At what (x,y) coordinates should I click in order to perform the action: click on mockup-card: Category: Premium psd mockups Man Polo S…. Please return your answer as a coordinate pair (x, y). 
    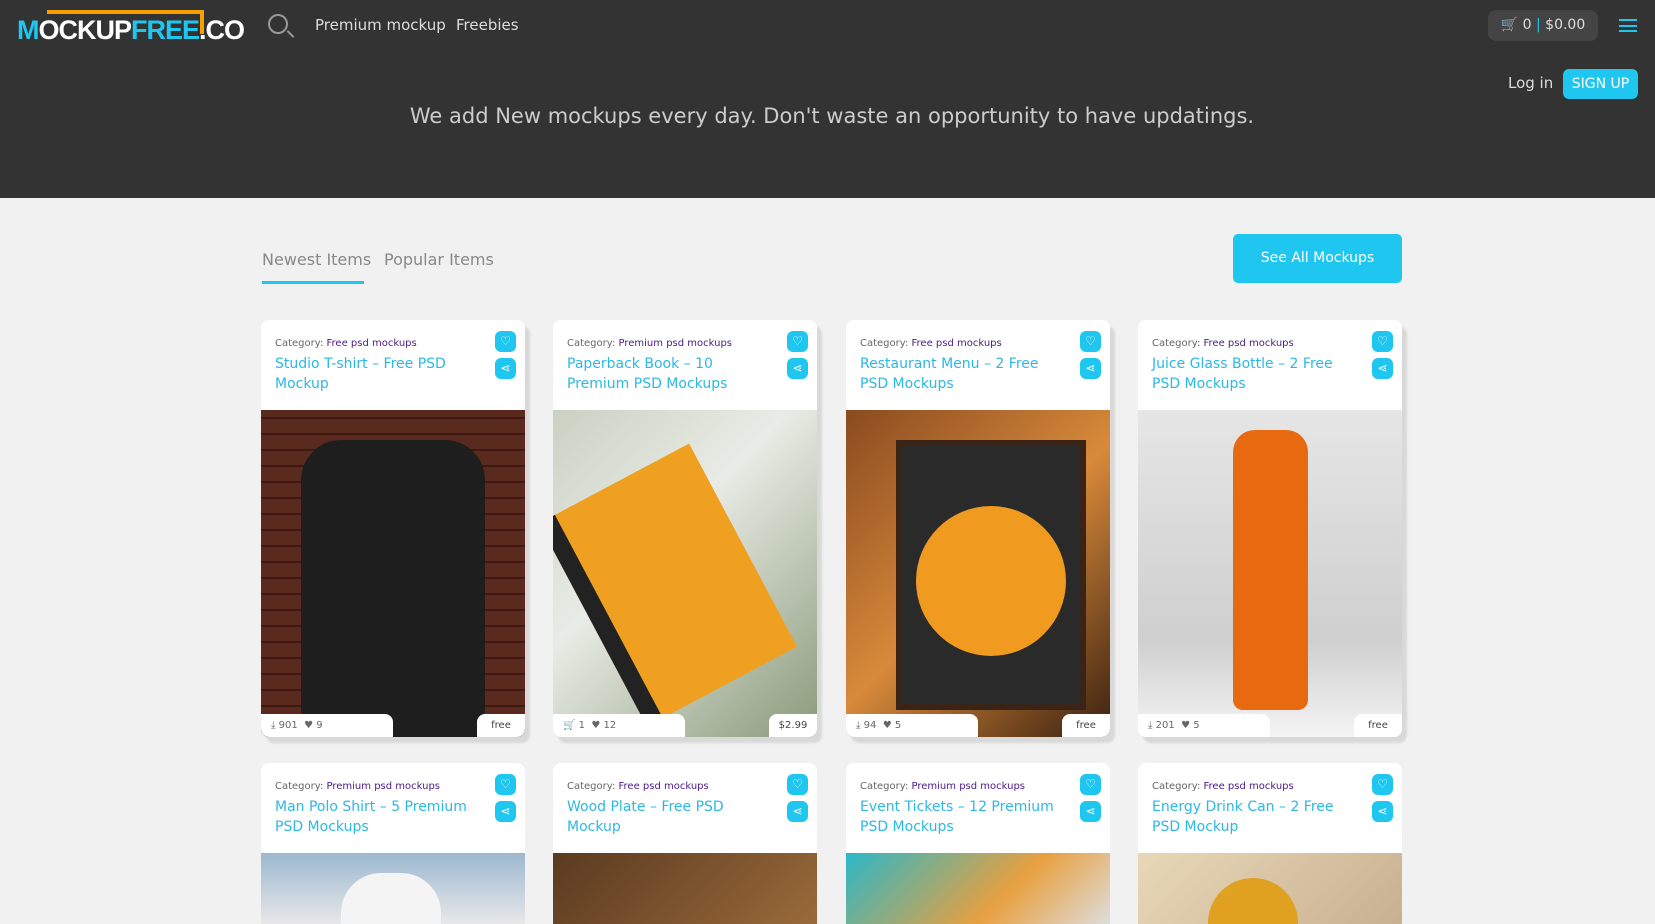
    Looking at the image, I should click on (393, 843).